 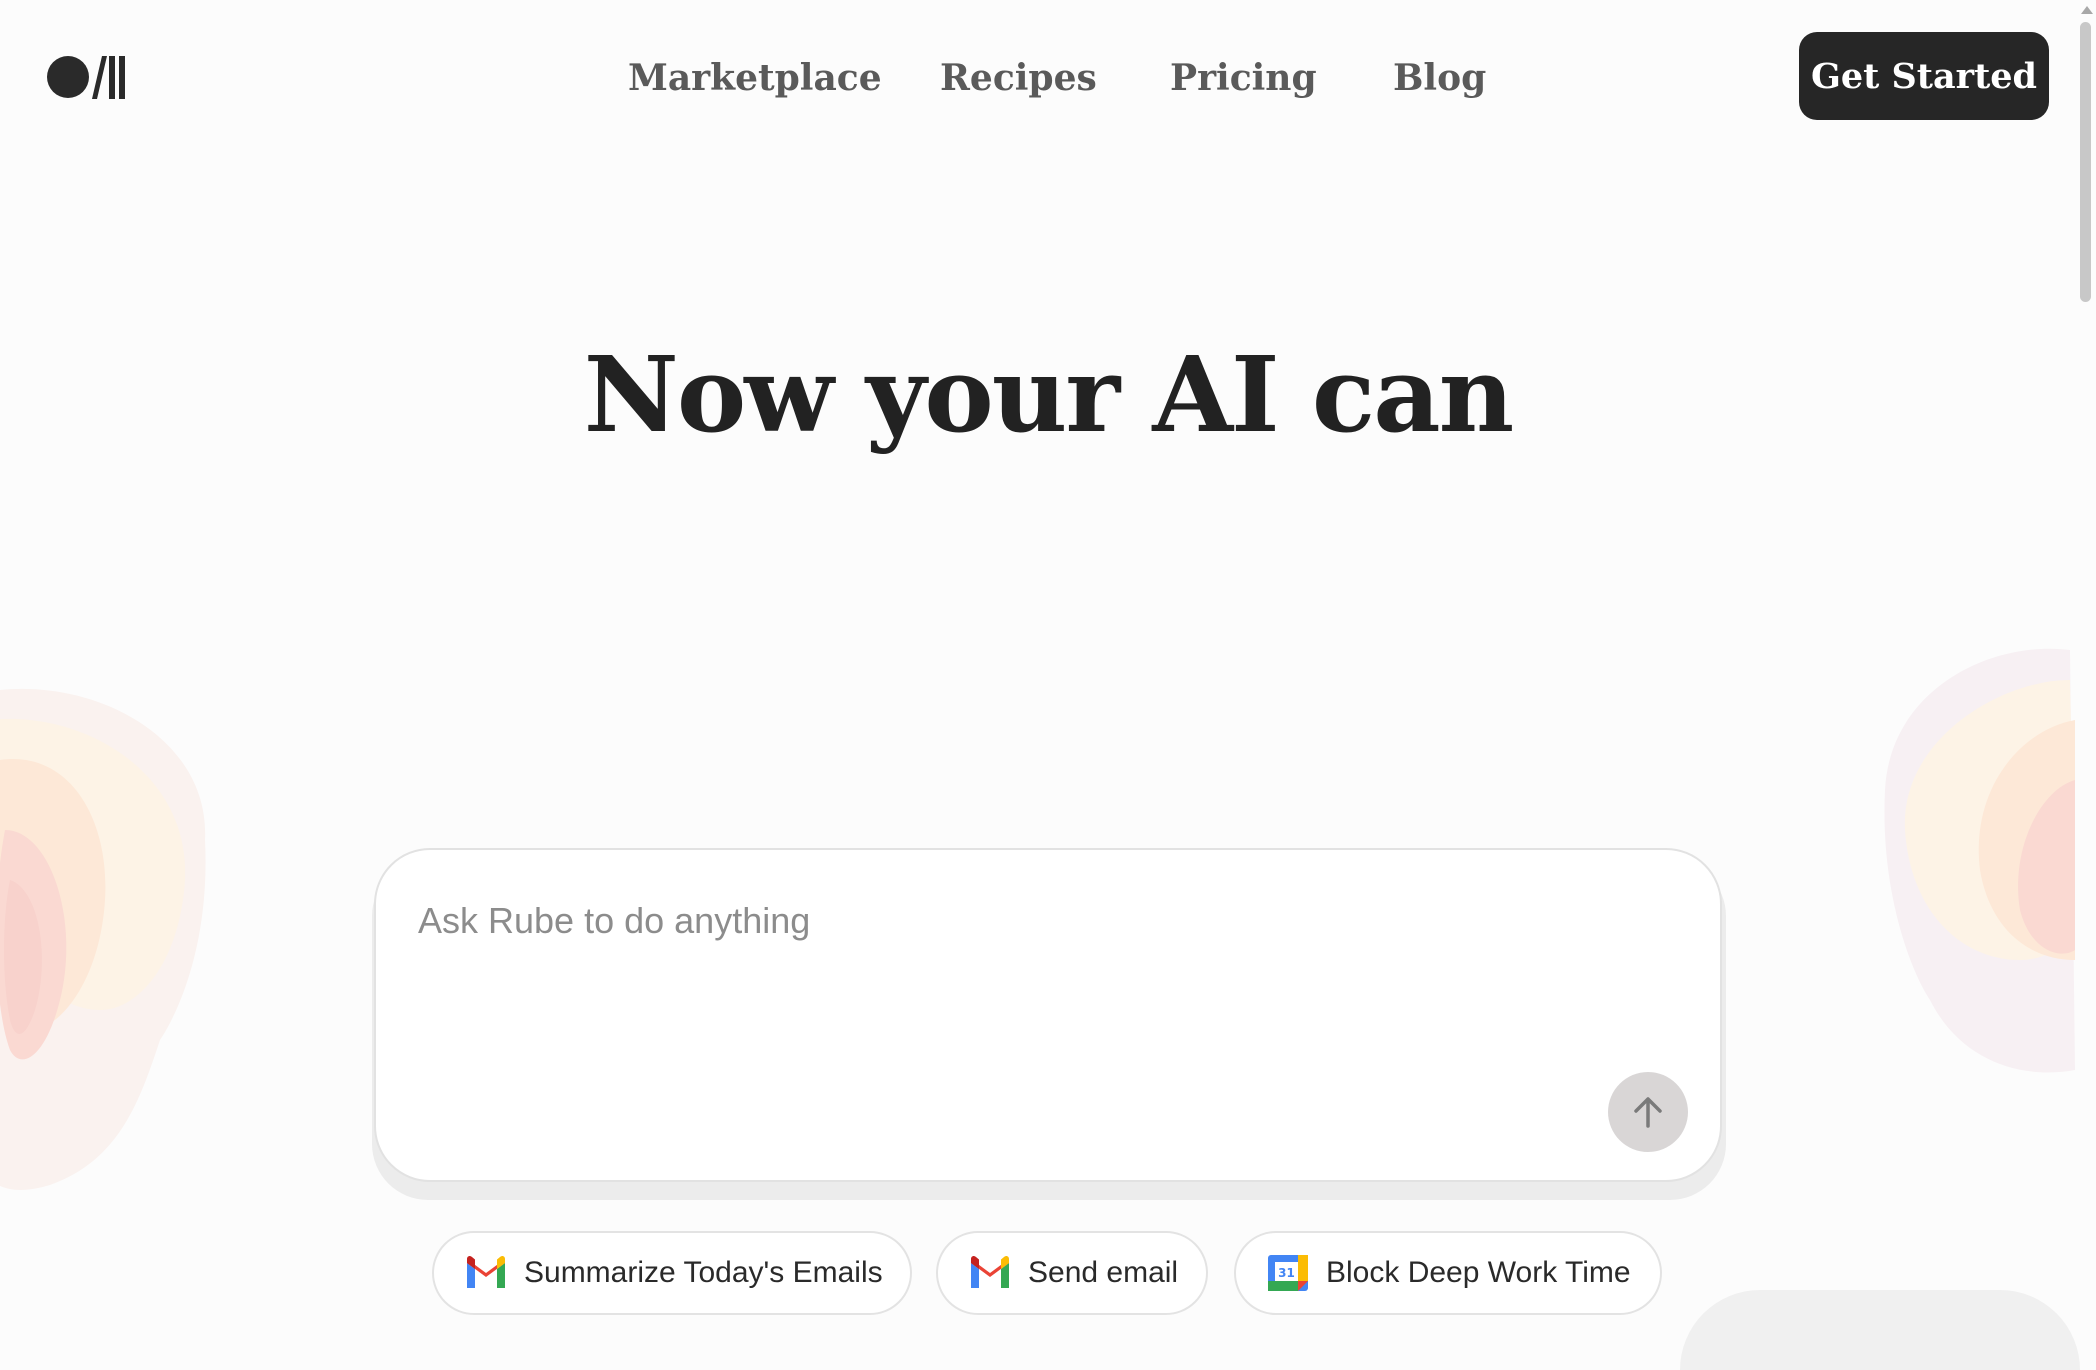 I want to click on suggestion-chip-send-email: Send email, so click(x=1072, y=1273).